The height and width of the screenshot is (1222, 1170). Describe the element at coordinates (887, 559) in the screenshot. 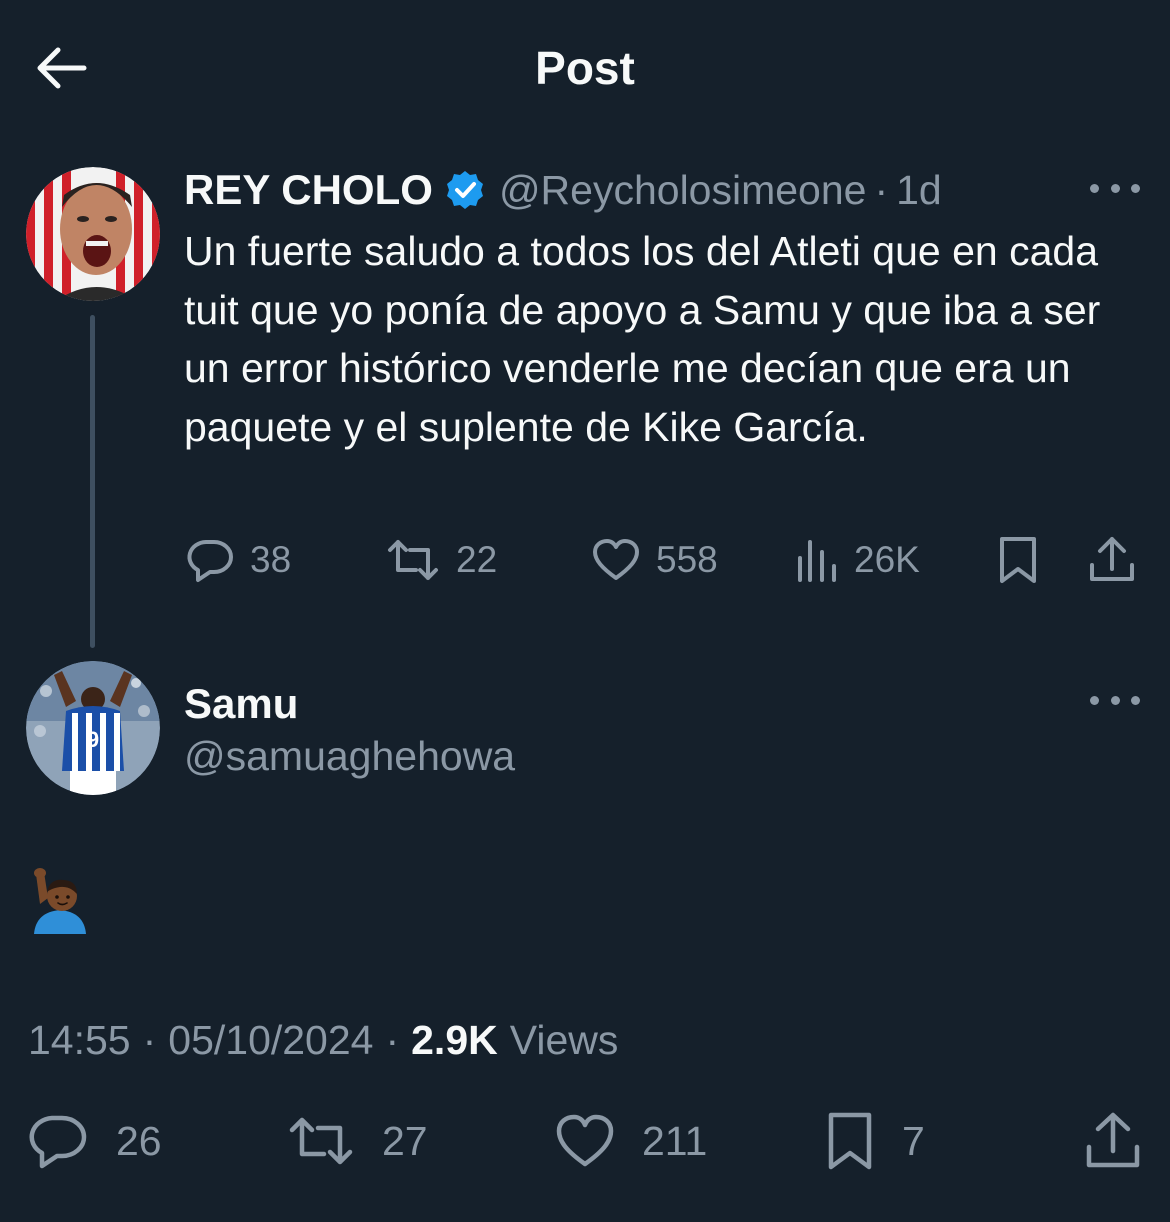

I see `views-count: 26K` at that location.